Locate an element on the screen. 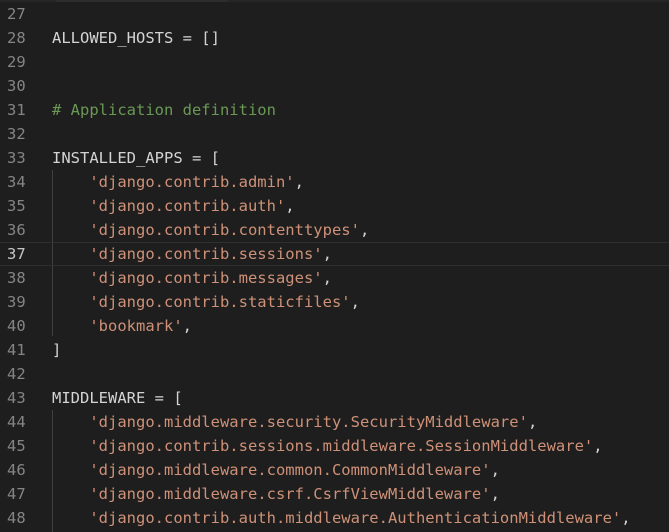  code-line: 31 # Application definition is located at coordinates (334, 110).